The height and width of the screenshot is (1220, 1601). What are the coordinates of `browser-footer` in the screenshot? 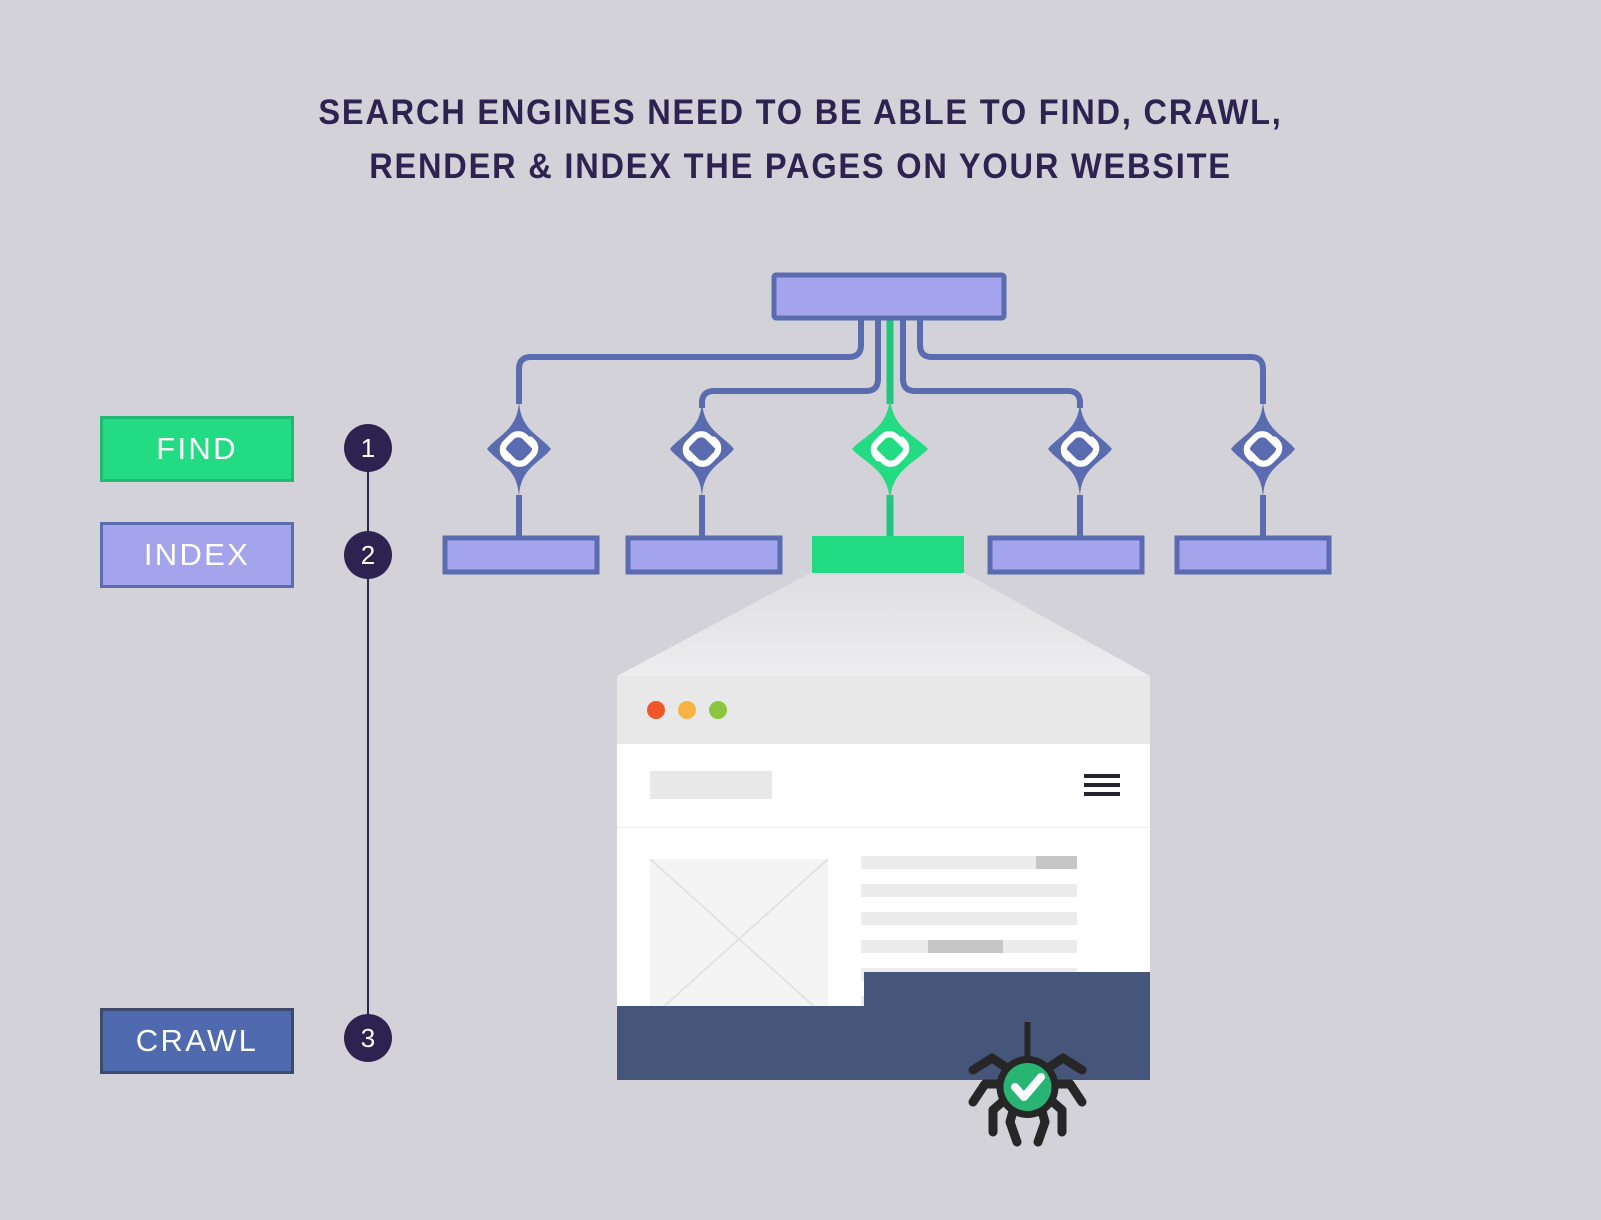 It's located at (883, 1026).